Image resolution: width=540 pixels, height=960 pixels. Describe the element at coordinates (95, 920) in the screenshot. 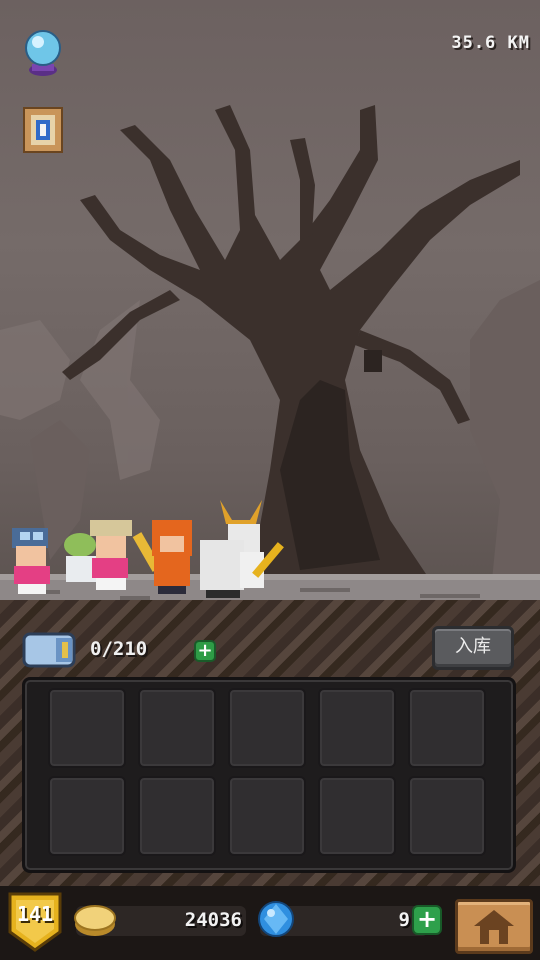

I see `coin-icon` at that location.